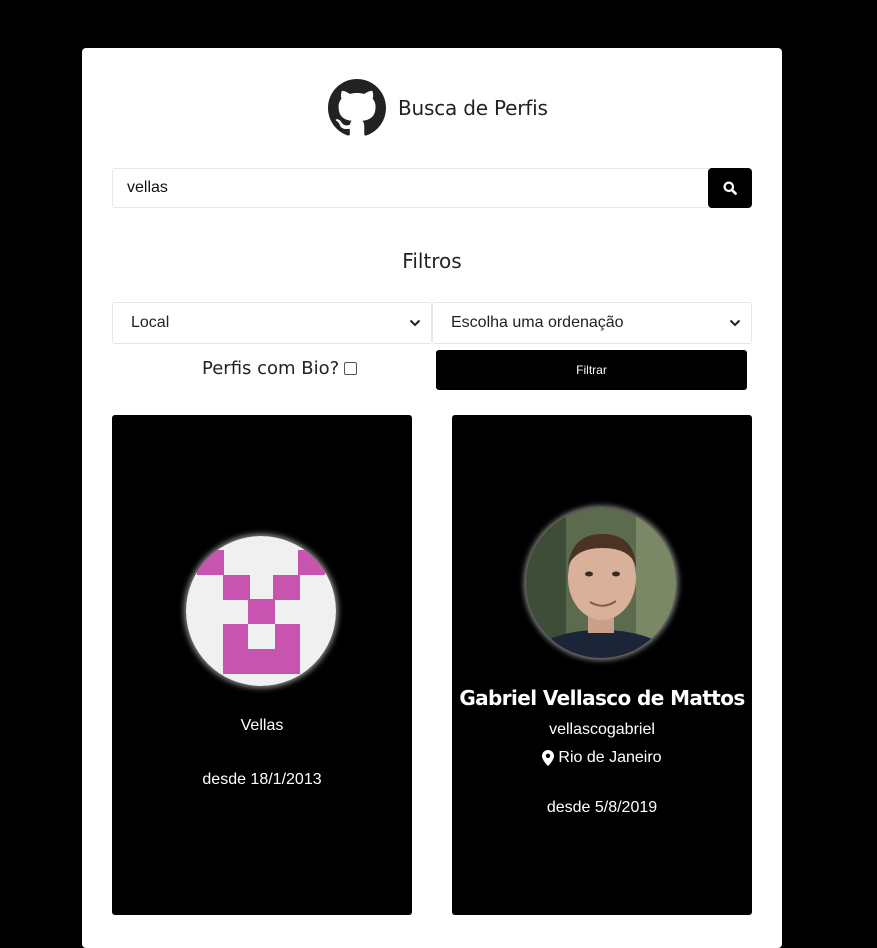 The width and height of the screenshot is (877, 948). Describe the element at coordinates (351, 368) in the screenshot. I see `bio-checkbox` at that location.